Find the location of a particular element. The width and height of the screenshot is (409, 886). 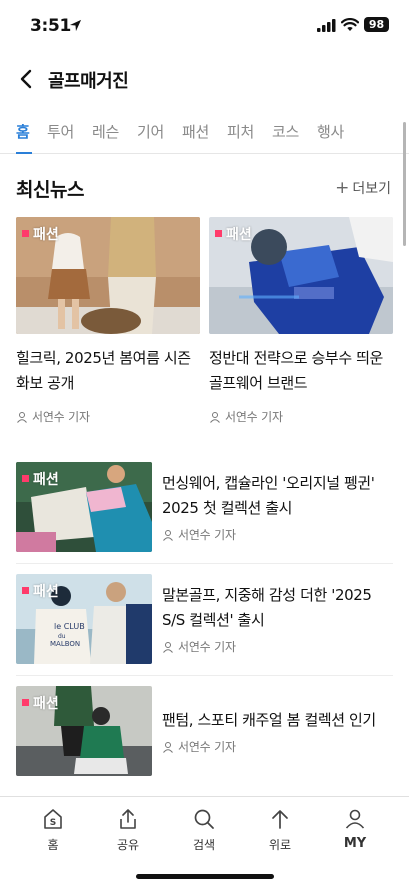

active-tab-indicator is located at coordinates (24, 153).